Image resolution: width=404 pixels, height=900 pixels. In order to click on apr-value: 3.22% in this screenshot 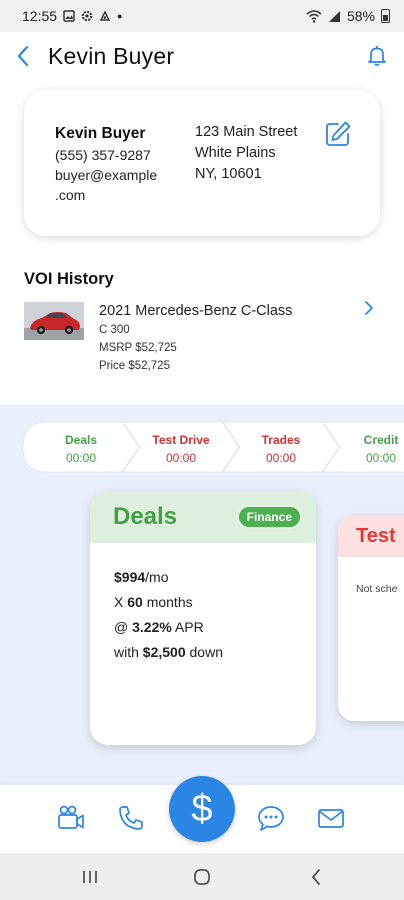, I will do `click(152, 627)`.